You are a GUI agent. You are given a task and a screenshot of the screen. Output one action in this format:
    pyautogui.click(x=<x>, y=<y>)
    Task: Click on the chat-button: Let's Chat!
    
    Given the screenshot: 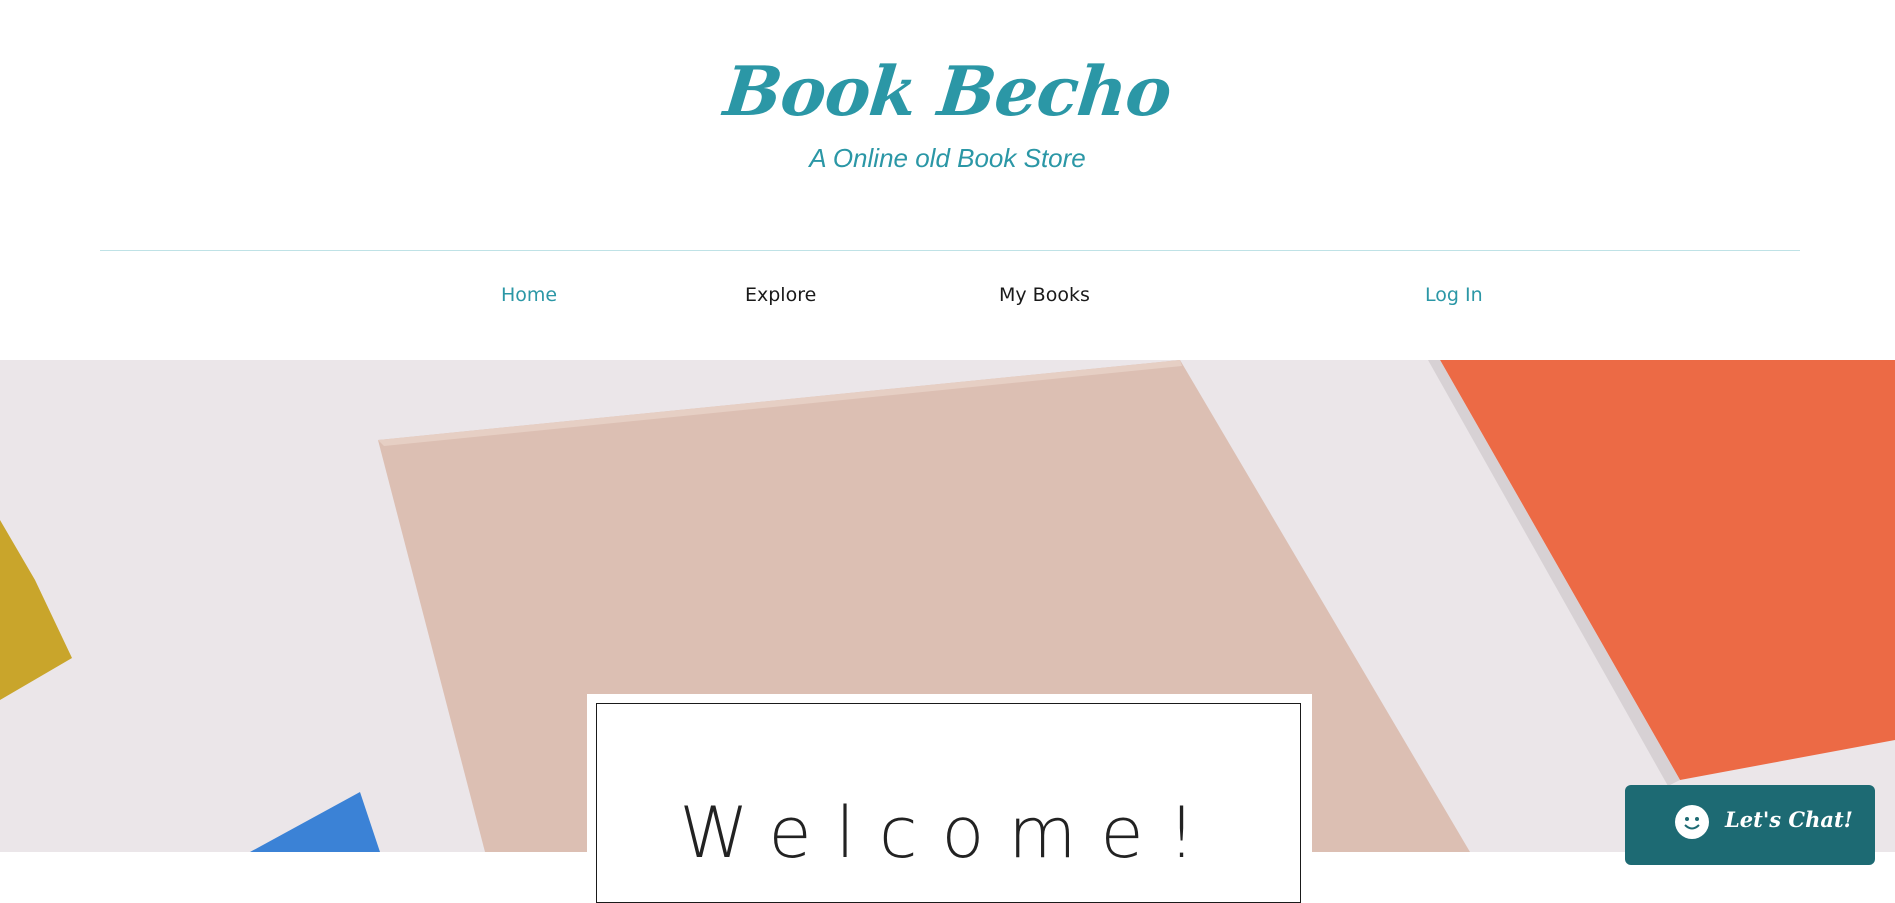 What is the action you would take?
    pyautogui.click(x=1750, y=825)
    